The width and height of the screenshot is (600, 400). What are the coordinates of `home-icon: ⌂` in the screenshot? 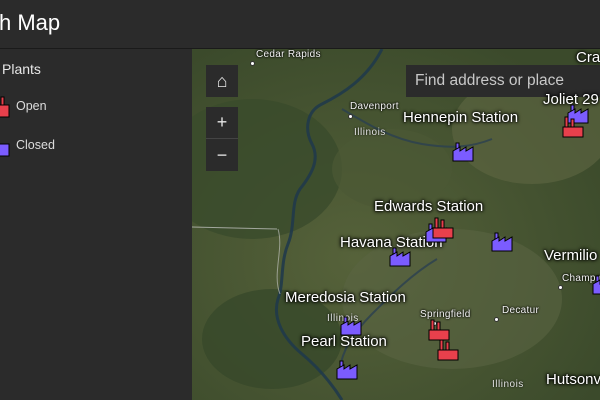 It's located at (222, 80).